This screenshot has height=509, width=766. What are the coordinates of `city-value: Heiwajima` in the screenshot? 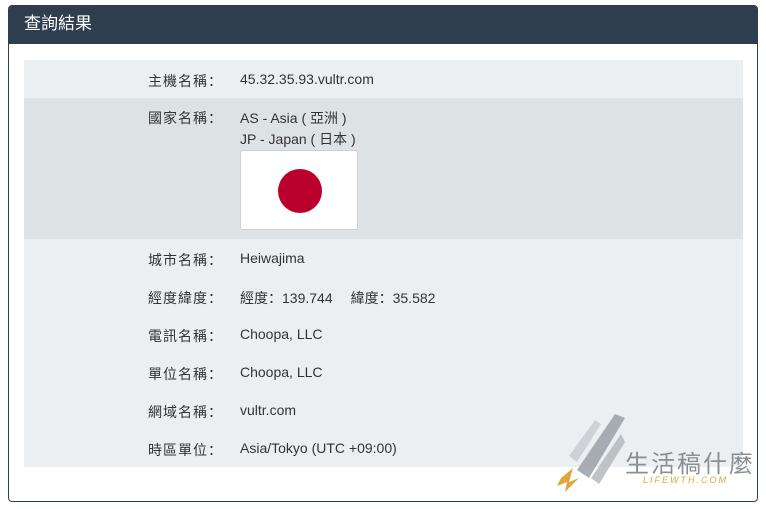 It's located at (272, 258).